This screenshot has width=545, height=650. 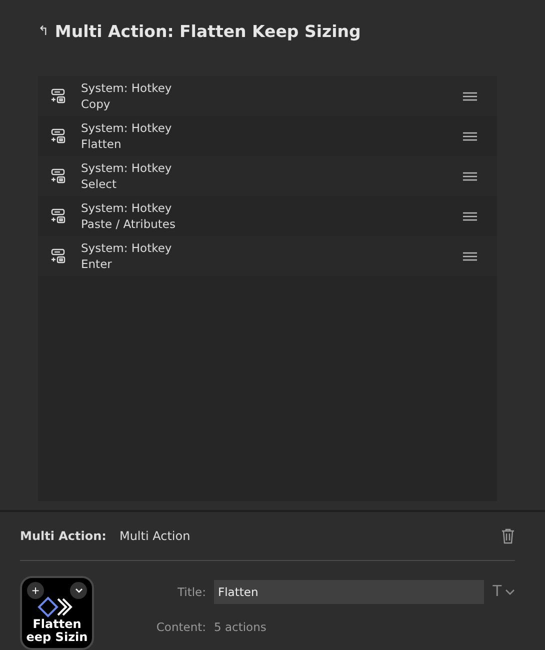 I want to click on action-row: System: Hotkey Paste / Atributes, so click(x=267, y=216).